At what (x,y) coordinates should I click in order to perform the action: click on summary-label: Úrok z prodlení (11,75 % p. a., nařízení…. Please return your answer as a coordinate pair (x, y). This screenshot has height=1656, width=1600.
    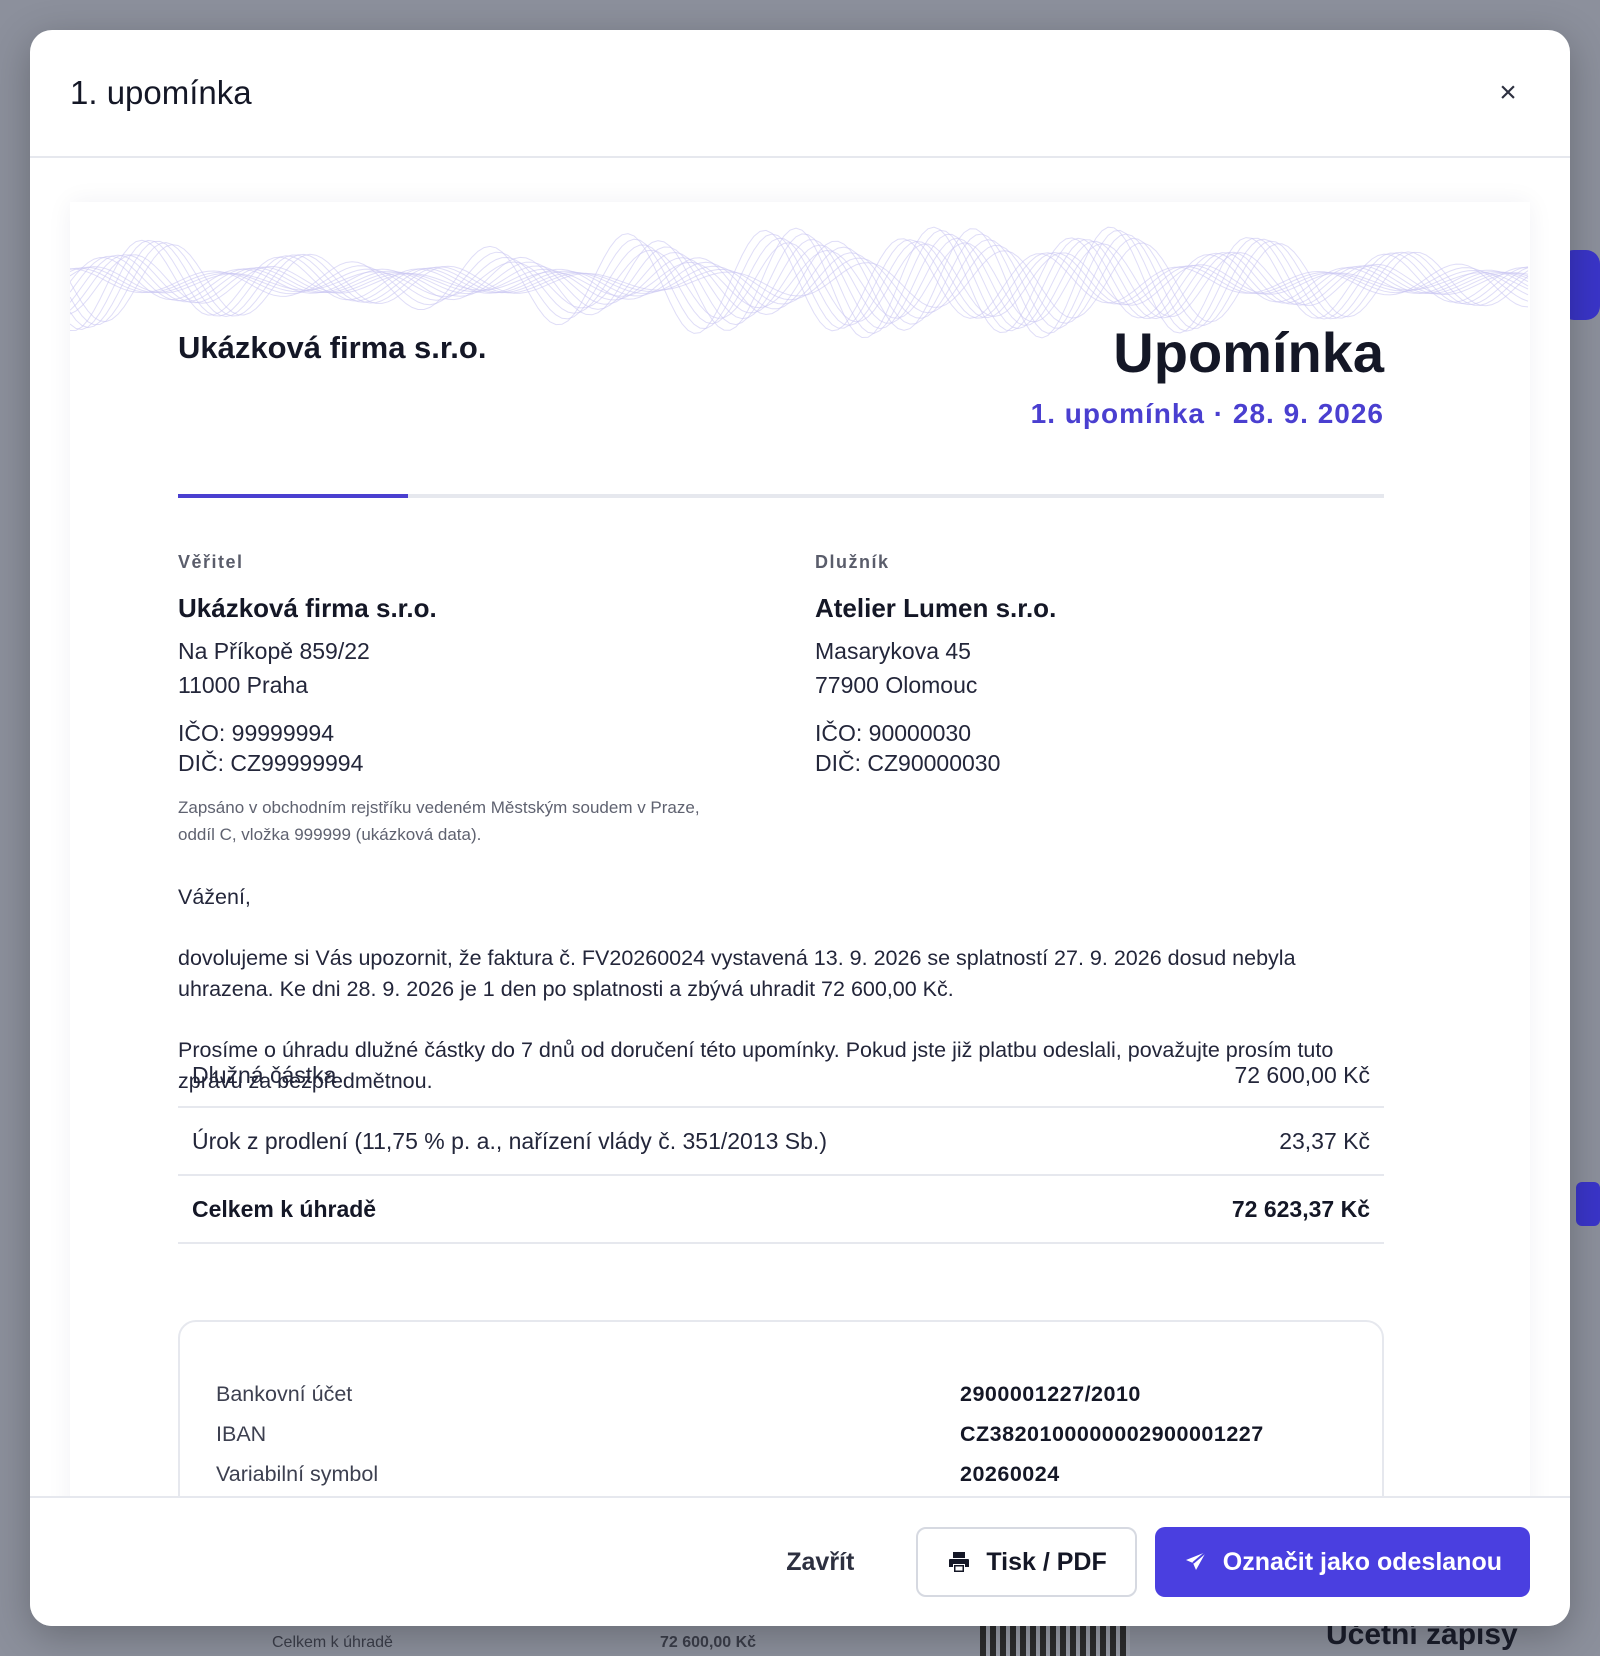
    Looking at the image, I should click on (509, 1140).